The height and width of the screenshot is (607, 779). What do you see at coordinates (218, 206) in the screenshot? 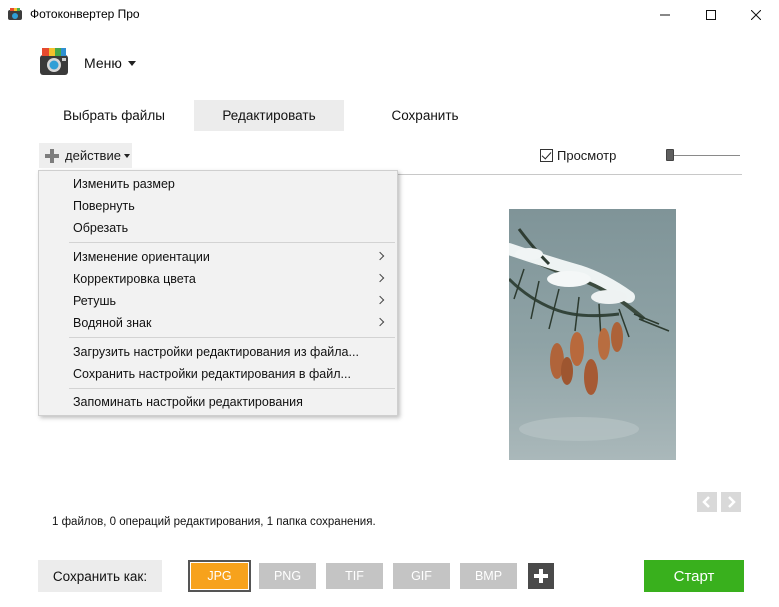
I see `menu-item-rotate: Повернуть` at bounding box center [218, 206].